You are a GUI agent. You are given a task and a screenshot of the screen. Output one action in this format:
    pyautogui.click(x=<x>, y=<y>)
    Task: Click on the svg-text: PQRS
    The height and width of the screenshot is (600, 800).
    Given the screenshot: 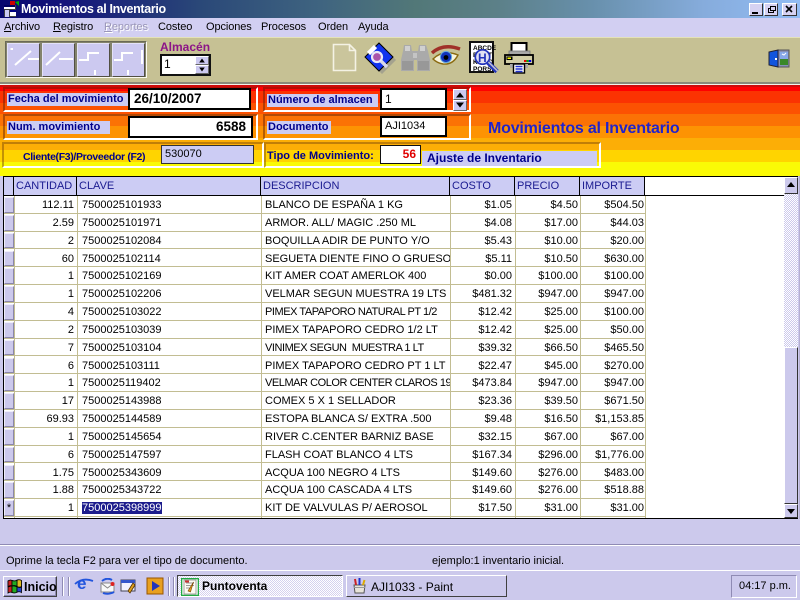 What is the action you would take?
    pyautogui.click(x=482, y=69)
    